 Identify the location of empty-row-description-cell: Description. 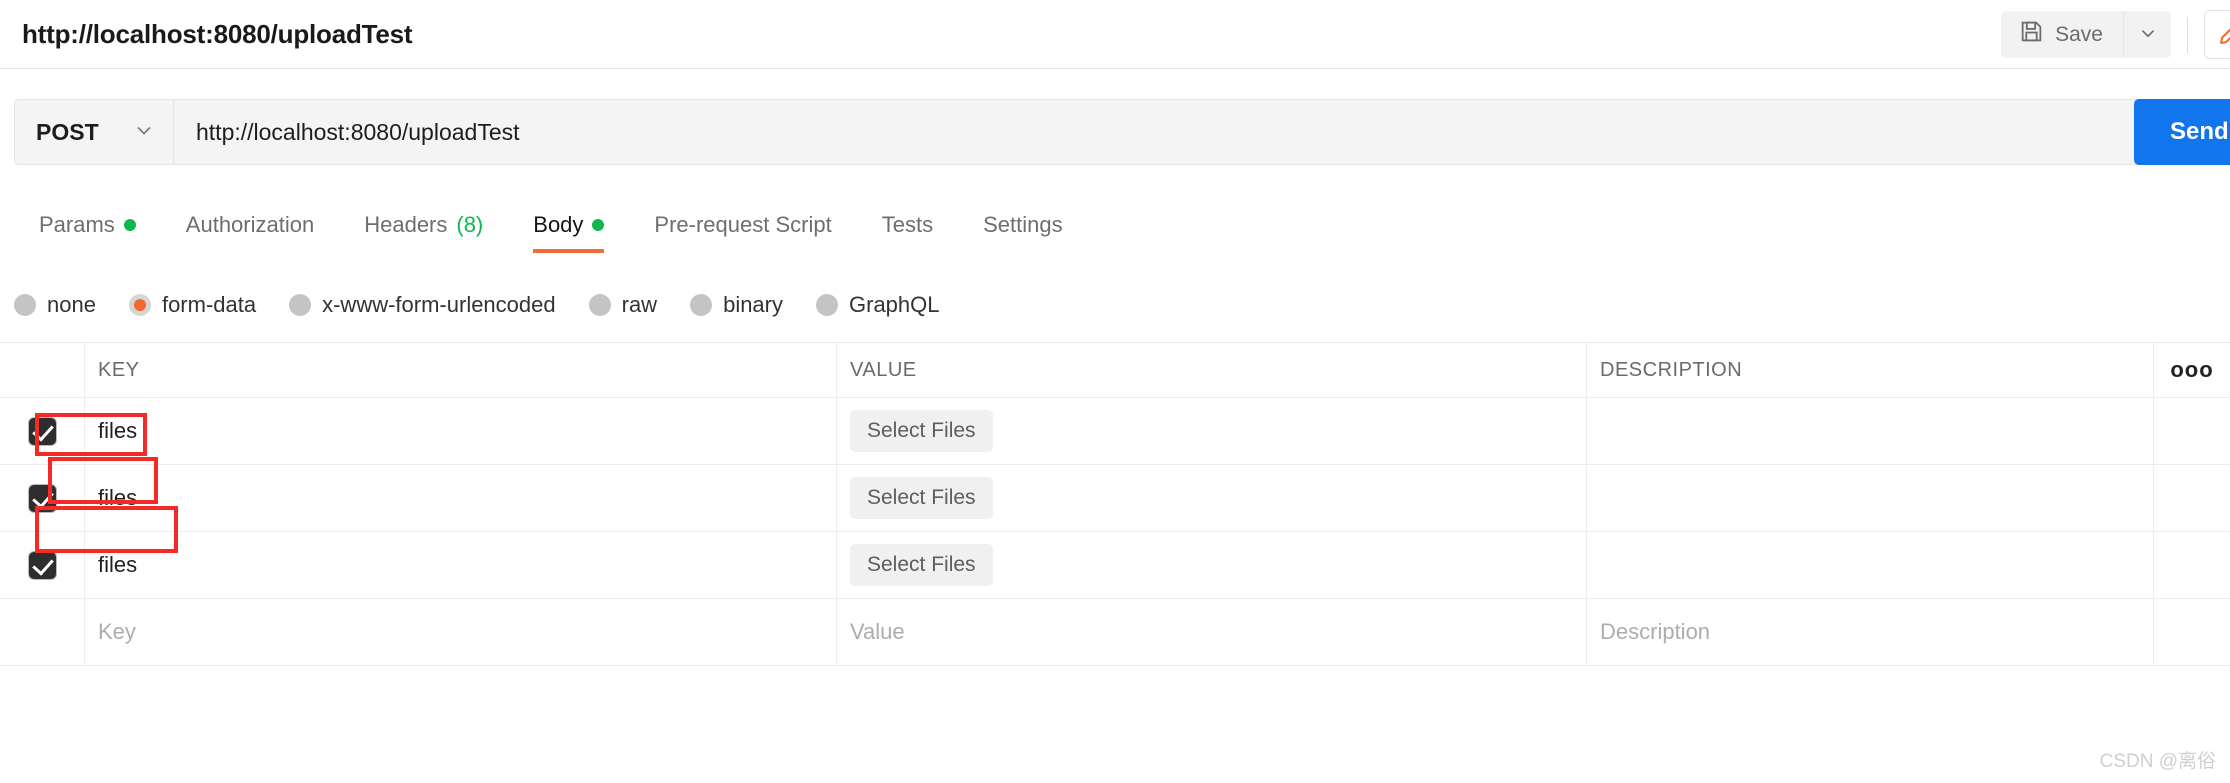
(1870, 632).